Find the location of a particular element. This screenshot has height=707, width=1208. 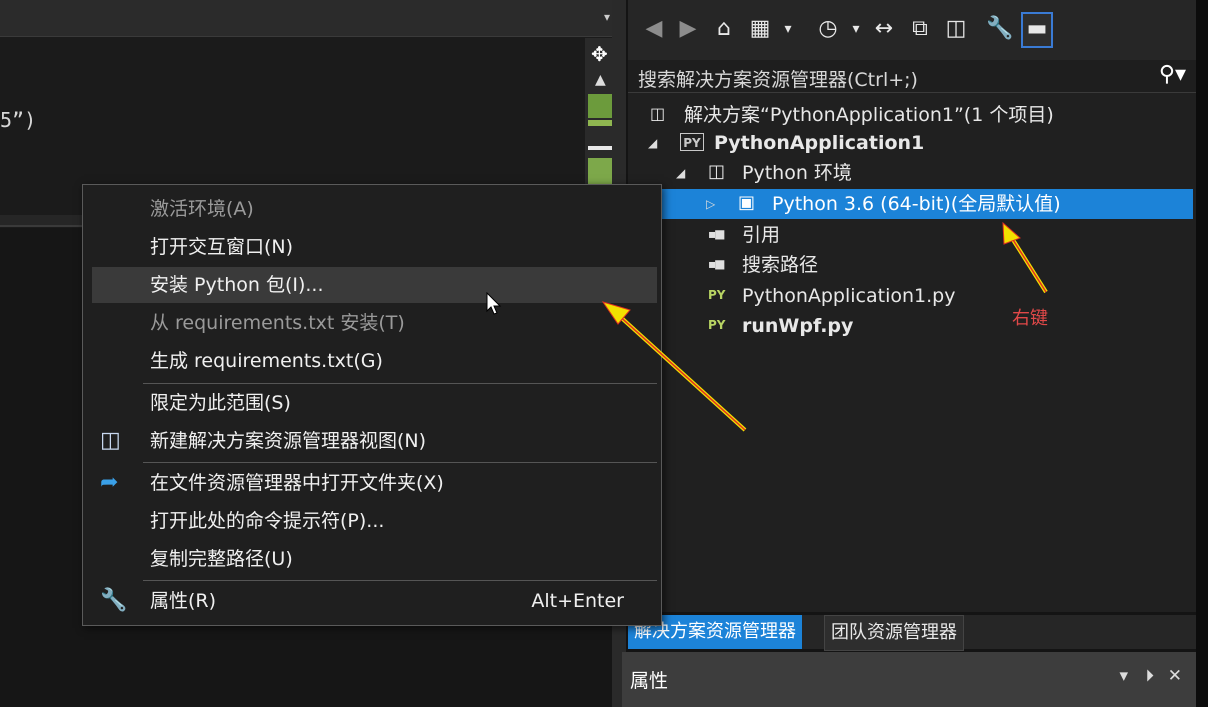

python-project-icon: PY is located at coordinates (692, 142).